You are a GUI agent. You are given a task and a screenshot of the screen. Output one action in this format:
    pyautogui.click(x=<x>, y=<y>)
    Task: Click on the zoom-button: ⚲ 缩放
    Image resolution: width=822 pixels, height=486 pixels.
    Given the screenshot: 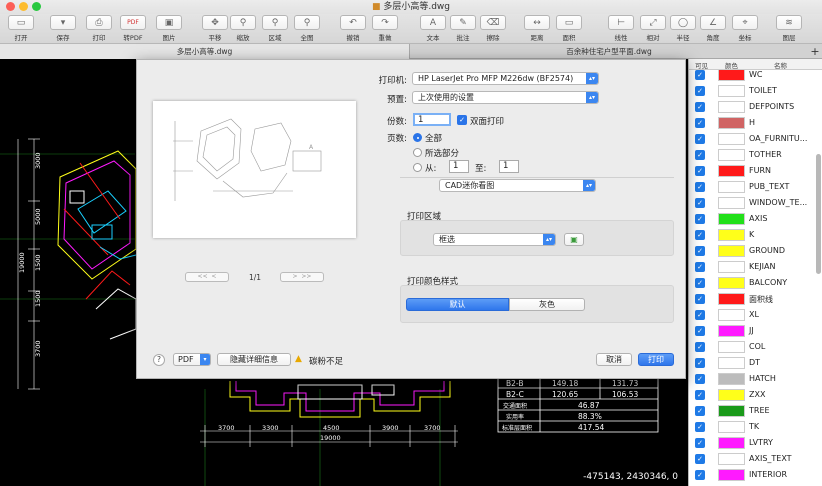 What is the action you would take?
    pyautogui.click(x=243, y=29)
    